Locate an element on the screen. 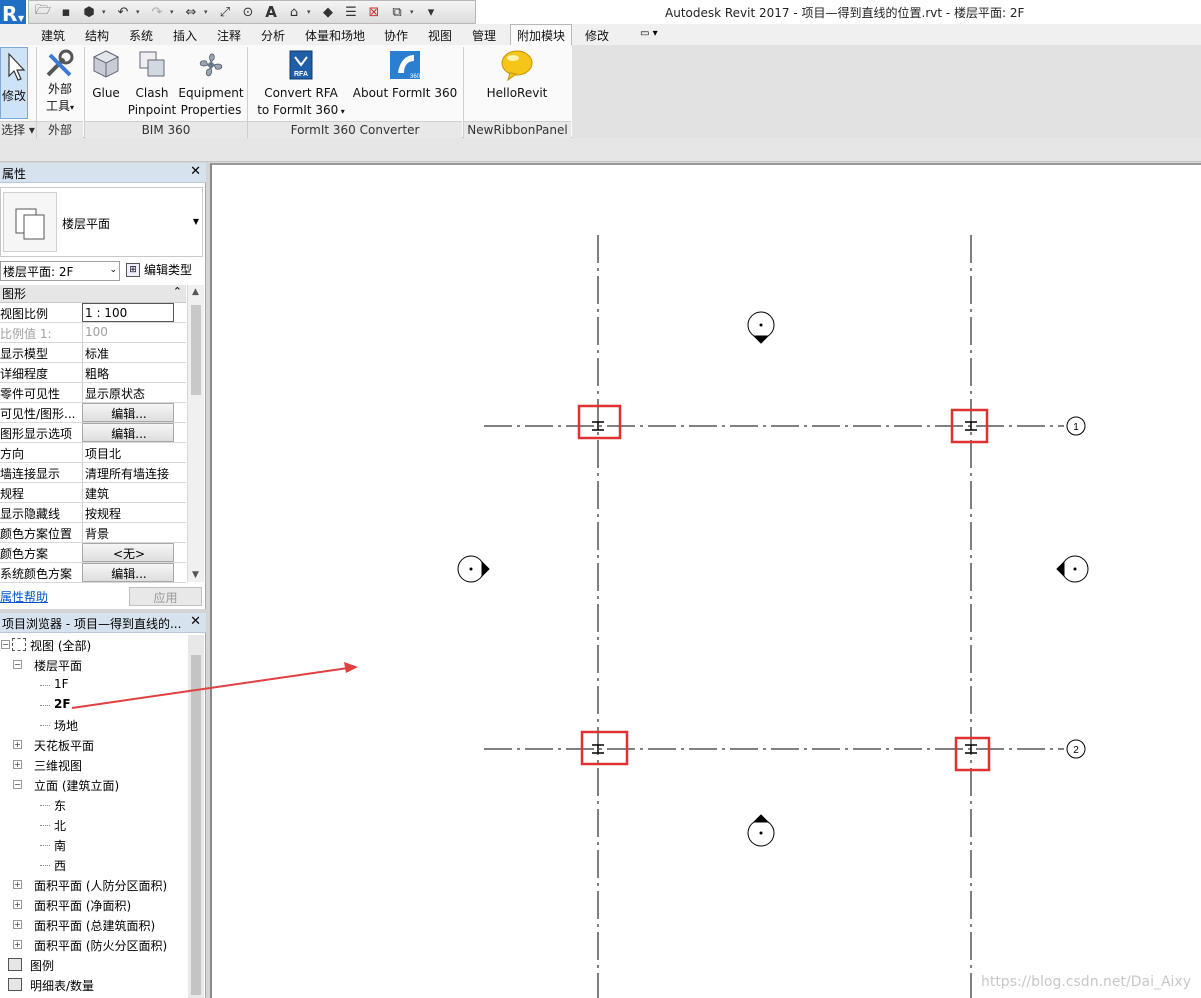  tab-manage: 管理 is located at coordinates (484, 35).